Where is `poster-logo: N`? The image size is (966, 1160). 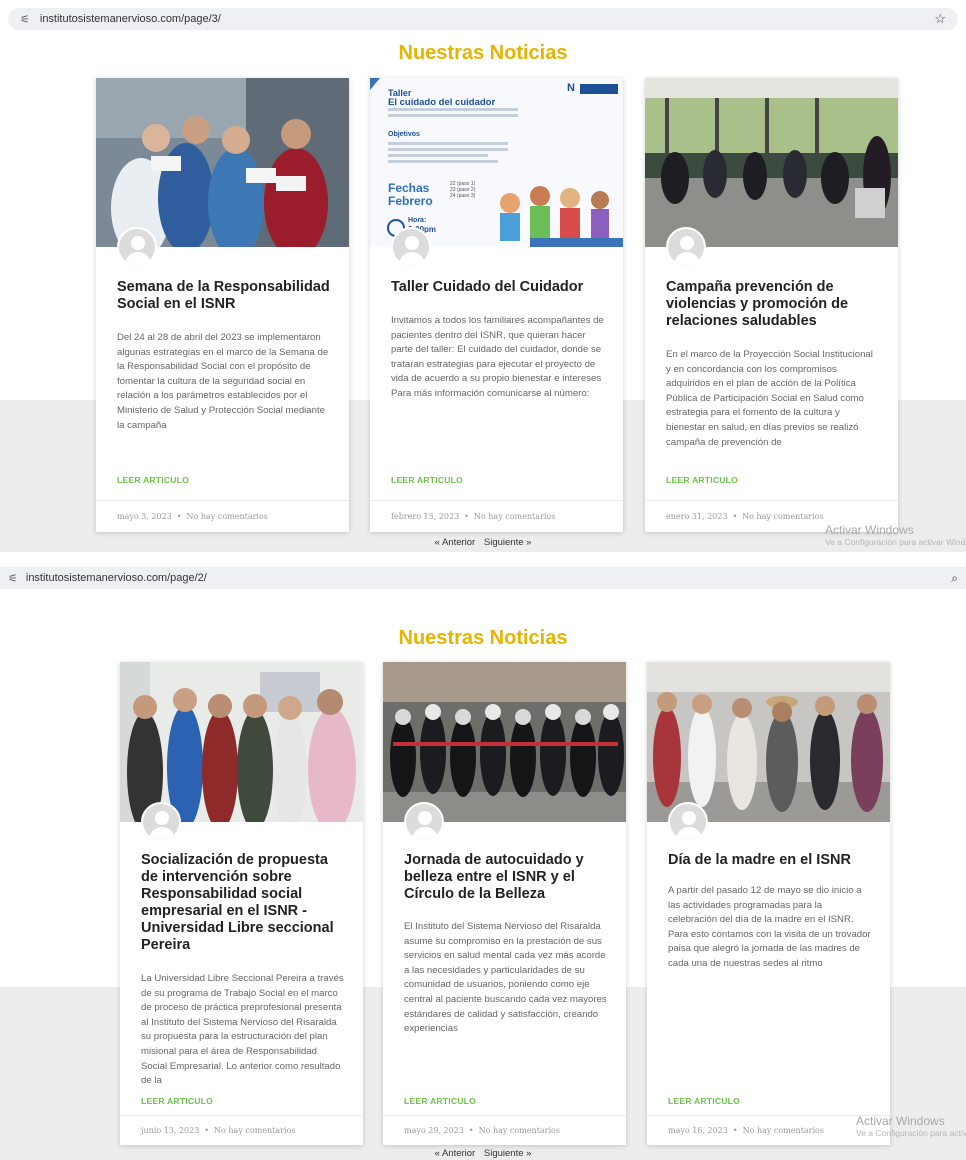
poster-logo: N is located at coordinates (571, 88).